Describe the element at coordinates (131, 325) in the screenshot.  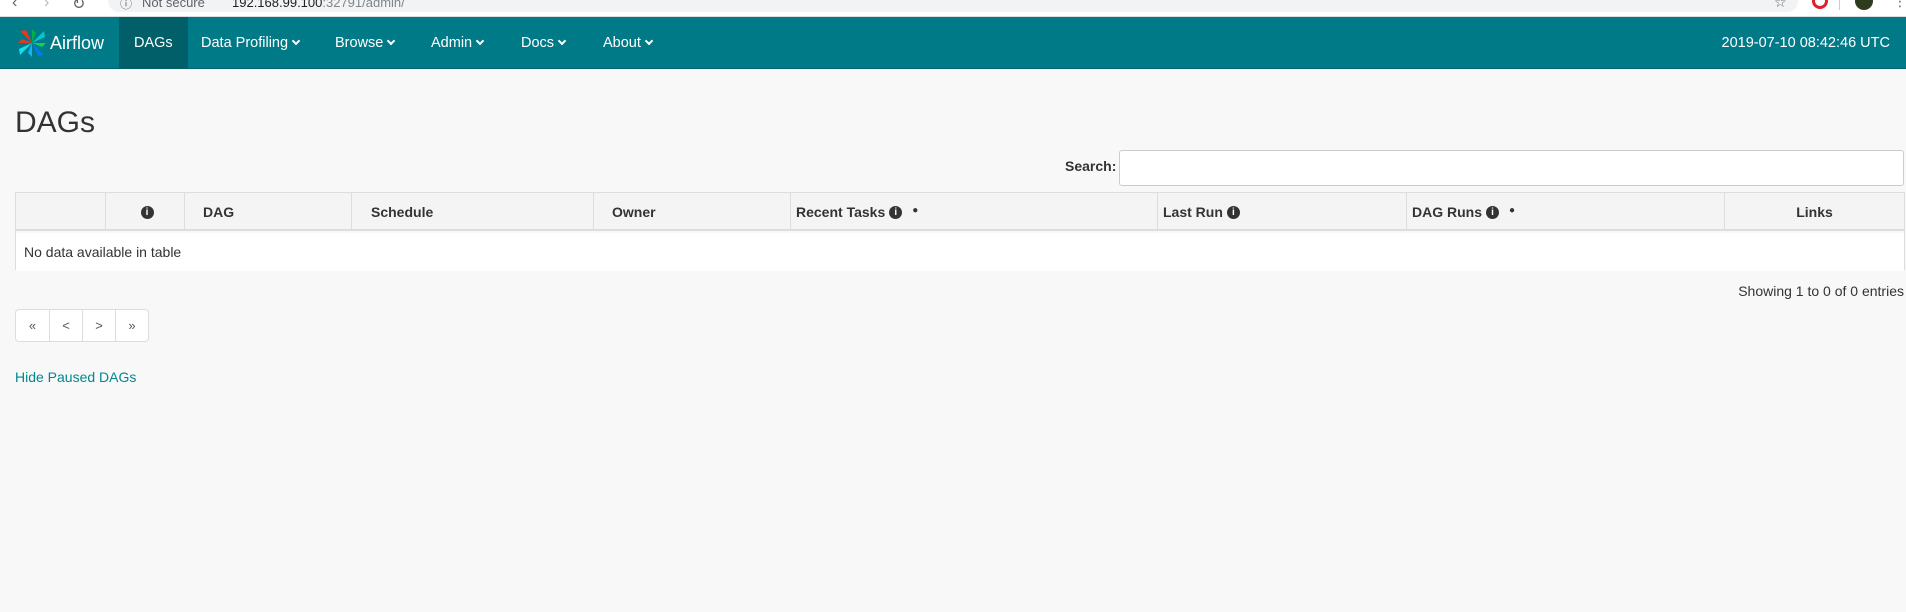
I see `last-page-button: »` at that location.